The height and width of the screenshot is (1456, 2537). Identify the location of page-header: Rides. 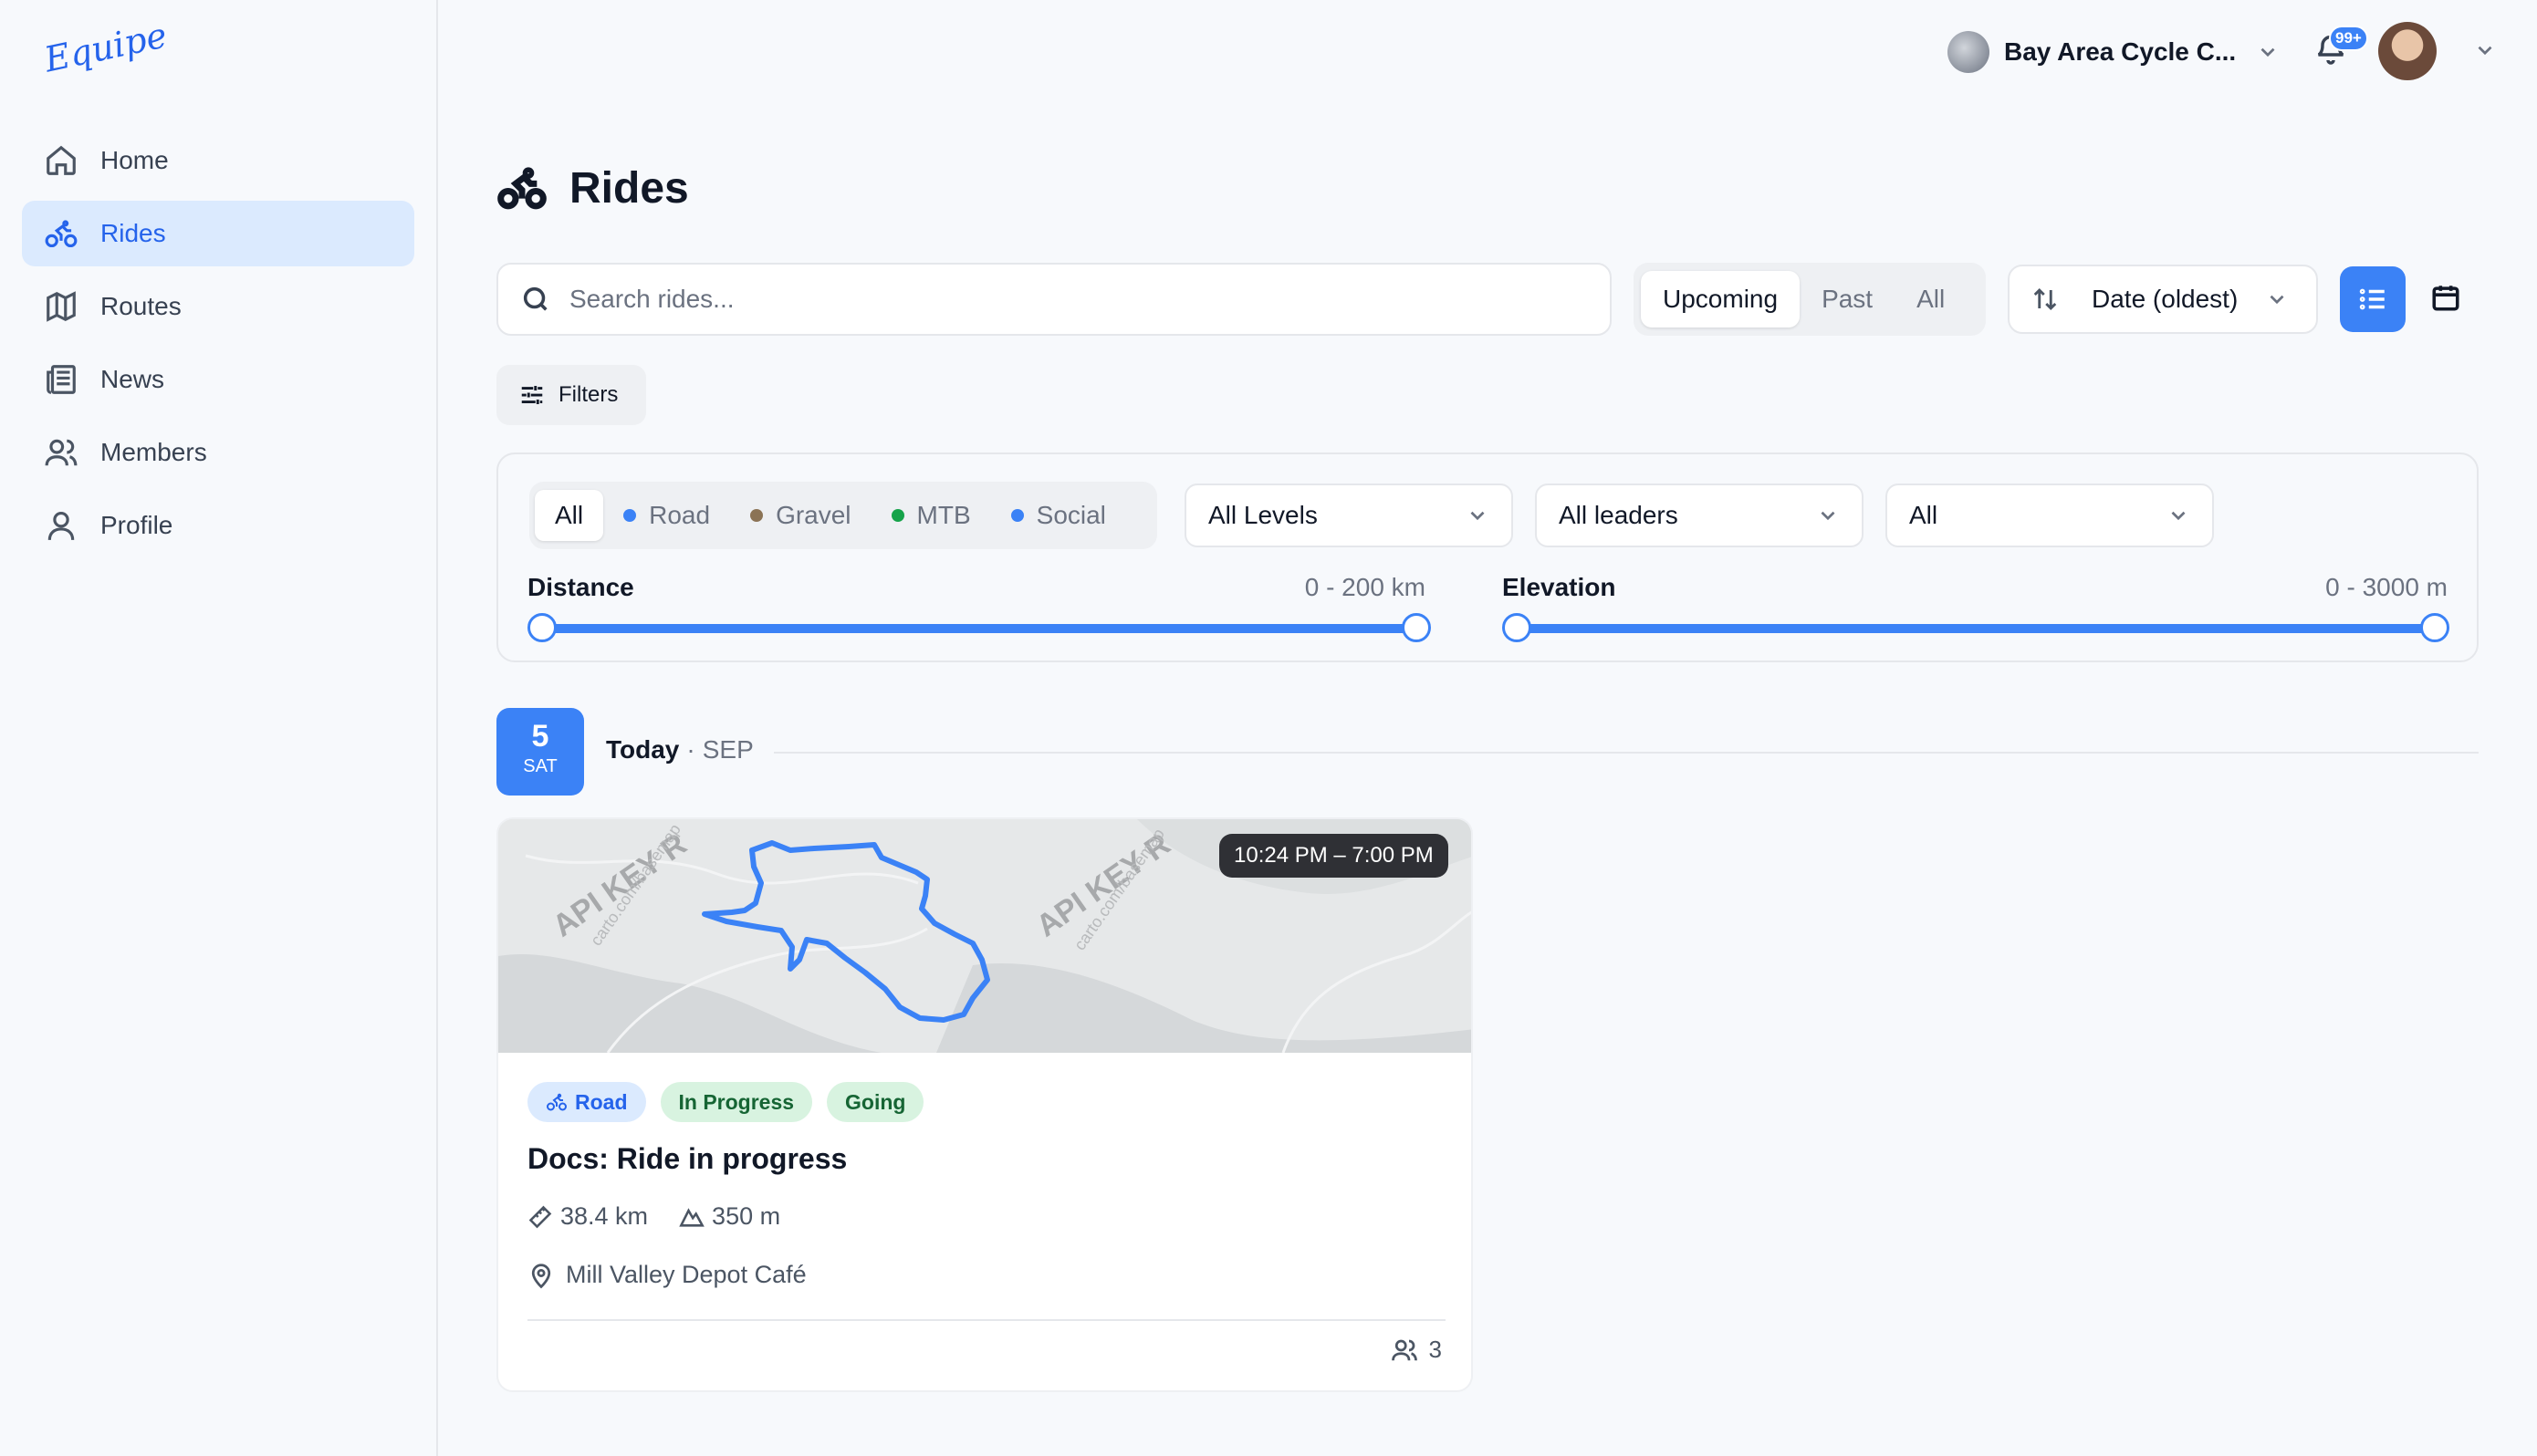
(592, 187).